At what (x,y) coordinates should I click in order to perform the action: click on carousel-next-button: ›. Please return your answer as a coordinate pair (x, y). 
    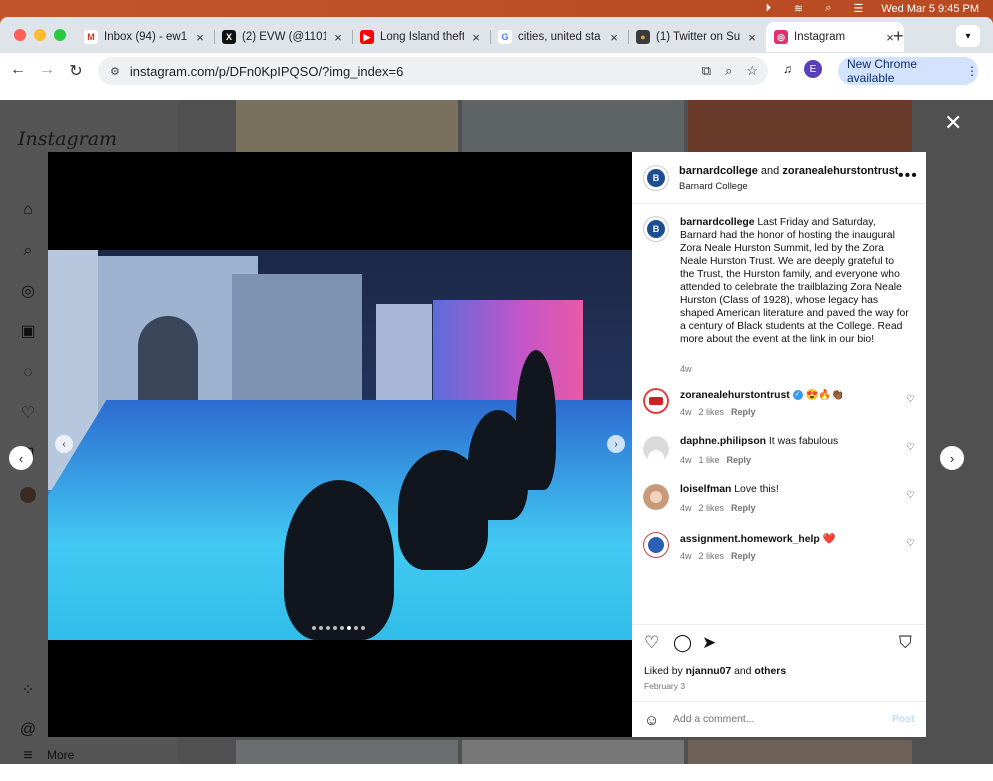
    Looking at the image, I should click on (616, 444).